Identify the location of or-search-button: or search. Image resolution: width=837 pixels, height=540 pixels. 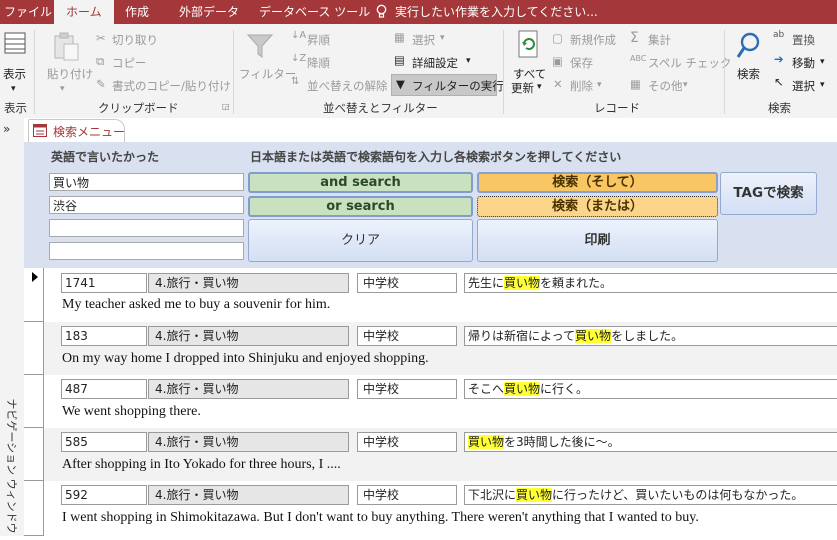
(360, 206).